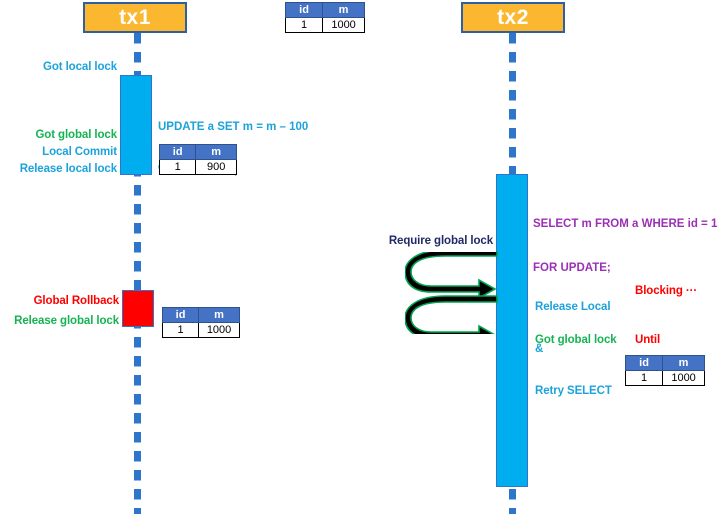 The image size is (724, 521). I want to click on actor-label-tx1: tx1, so click(135, 17).